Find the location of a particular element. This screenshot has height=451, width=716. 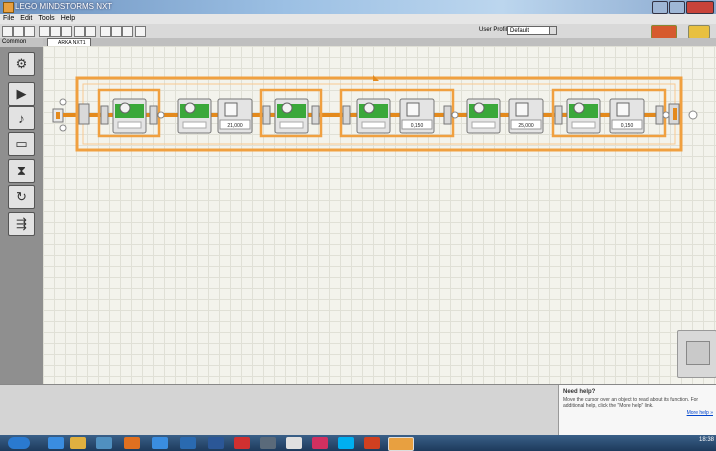

save-icon is located at coordinates (29, 31).